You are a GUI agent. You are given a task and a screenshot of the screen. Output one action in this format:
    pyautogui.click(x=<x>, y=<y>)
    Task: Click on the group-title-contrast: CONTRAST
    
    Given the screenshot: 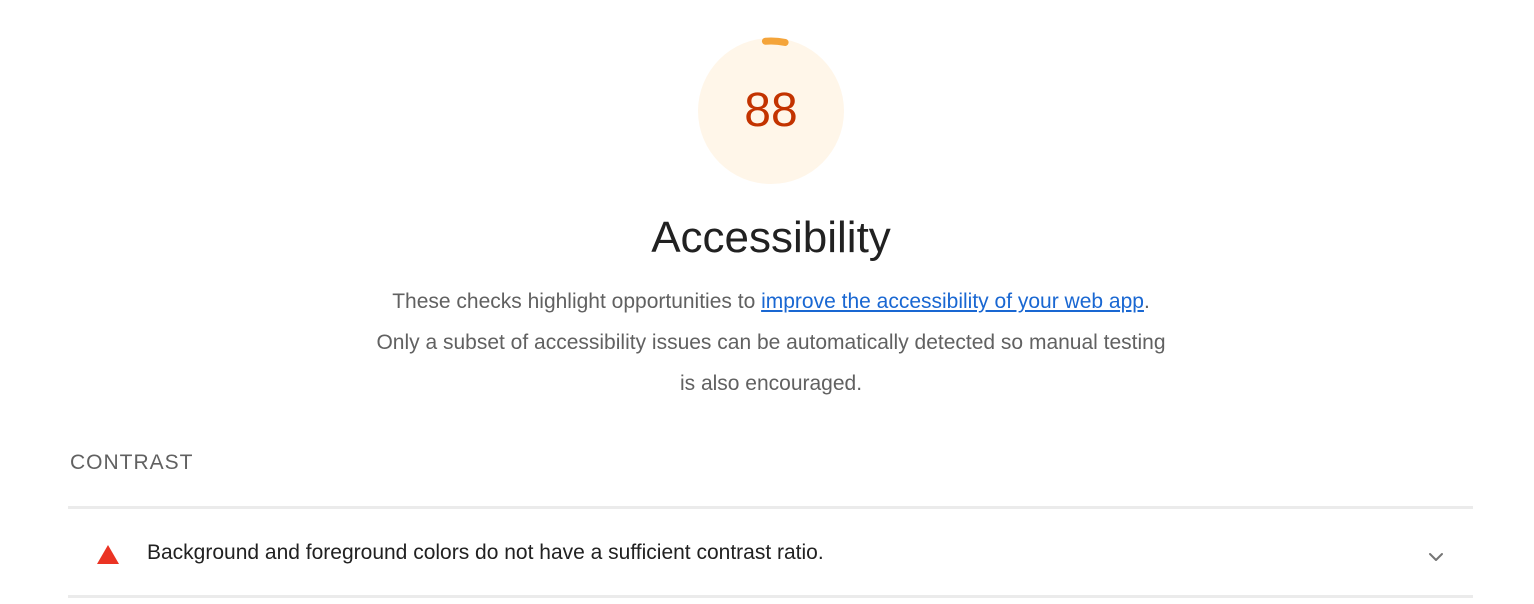 What is the action you would take?
    pyautogui.click(x=132, y=462)
    